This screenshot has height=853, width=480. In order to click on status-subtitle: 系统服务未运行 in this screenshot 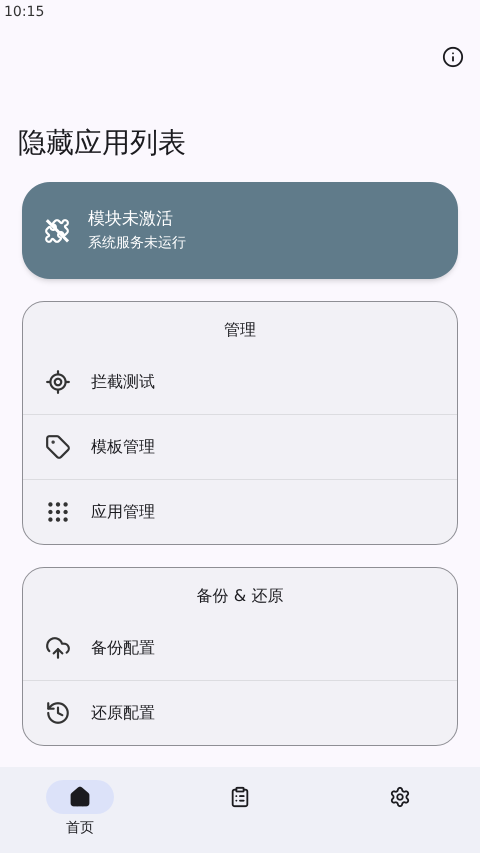, I will do `click(137, 243)`.